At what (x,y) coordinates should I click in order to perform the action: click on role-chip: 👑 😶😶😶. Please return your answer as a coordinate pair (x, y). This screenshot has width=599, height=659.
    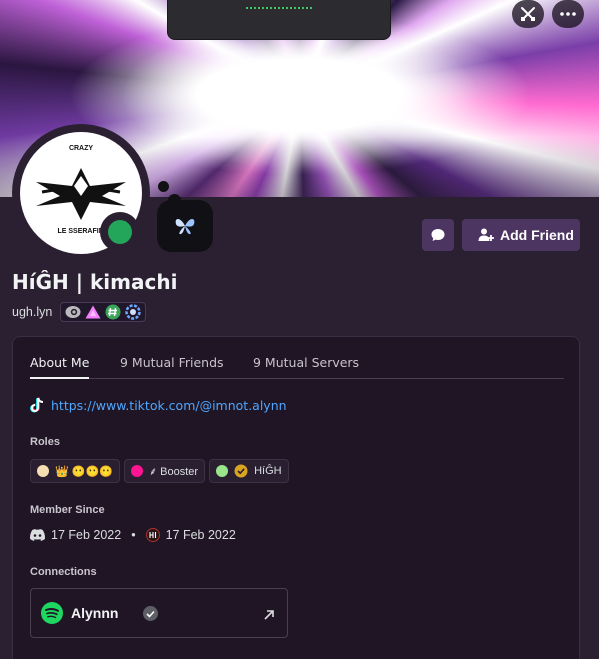
    Looking at the image, I should click on (75, 471).